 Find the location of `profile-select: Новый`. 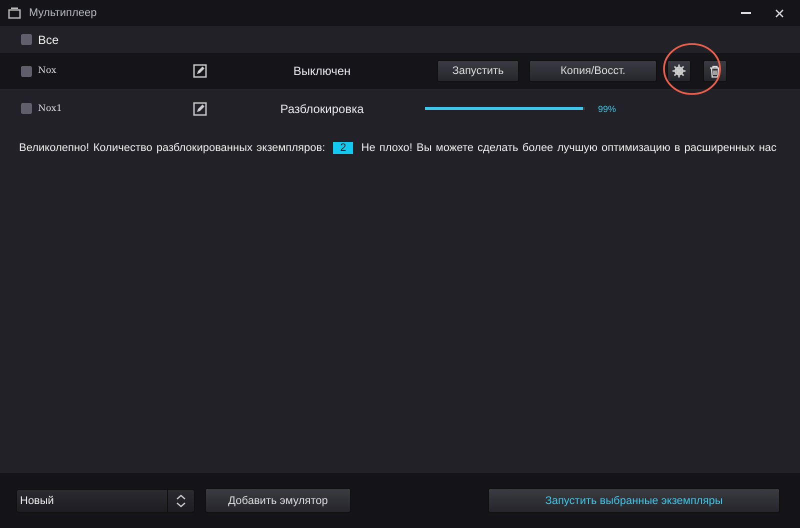

profile-select: Новый is located at coordinates (105, 500).